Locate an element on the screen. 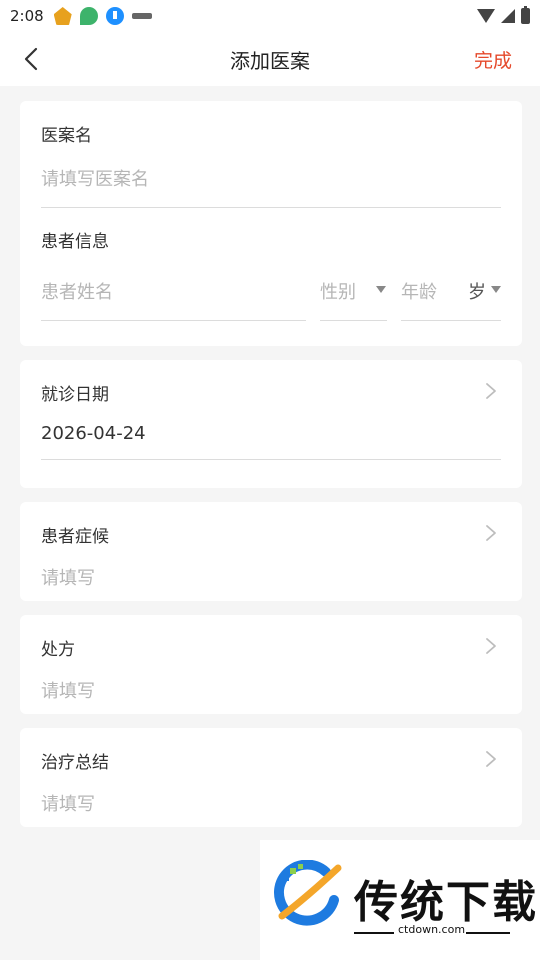 This screenshot has width=540, height=960. gender-placeholder: 性别 is located at coordinates (338, 292).